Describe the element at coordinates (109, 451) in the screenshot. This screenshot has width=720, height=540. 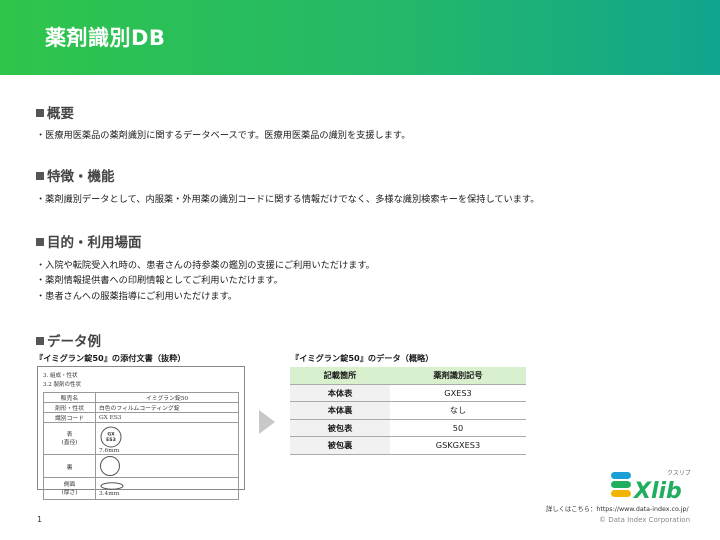
I see `tablet-diameter: 7.6mm` at that location.